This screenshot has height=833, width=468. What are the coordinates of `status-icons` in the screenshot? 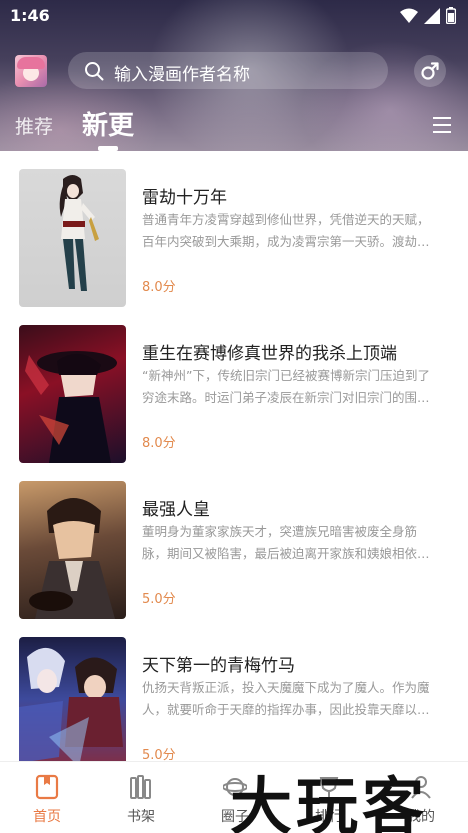 It's located at (428, 15).